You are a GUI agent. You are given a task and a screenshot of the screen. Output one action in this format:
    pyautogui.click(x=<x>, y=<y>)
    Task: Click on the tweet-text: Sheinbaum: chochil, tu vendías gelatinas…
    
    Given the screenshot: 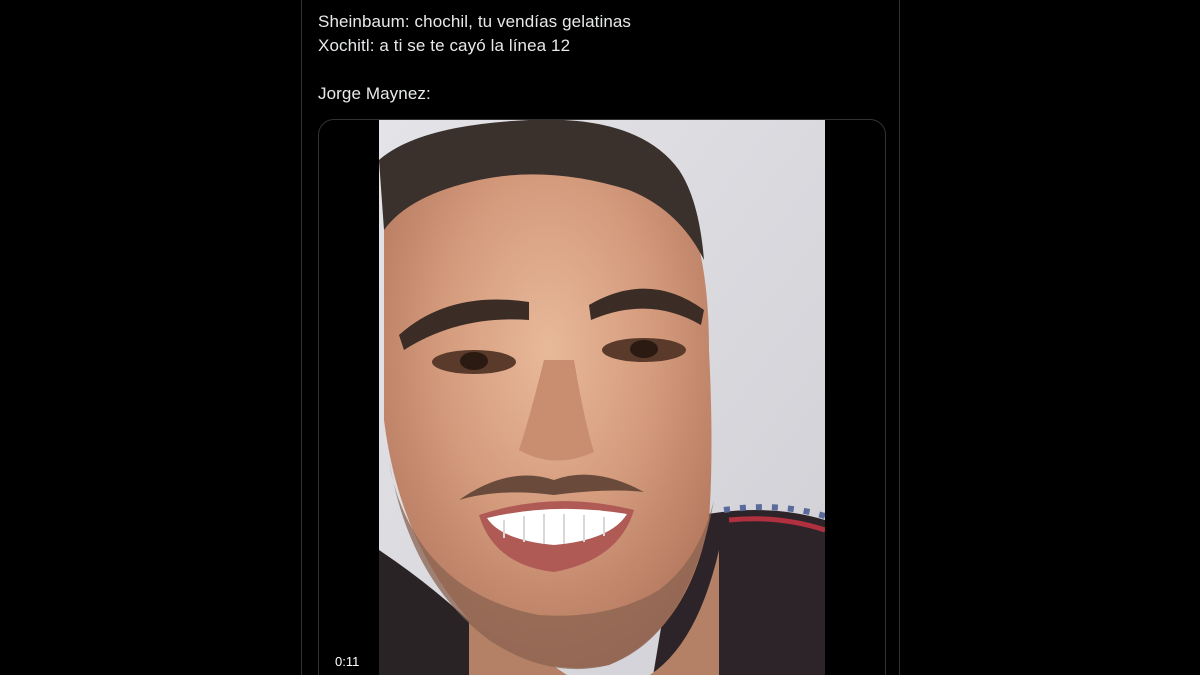 What is the action you would take?
    pyautogui.click(x=598, y=58)
    